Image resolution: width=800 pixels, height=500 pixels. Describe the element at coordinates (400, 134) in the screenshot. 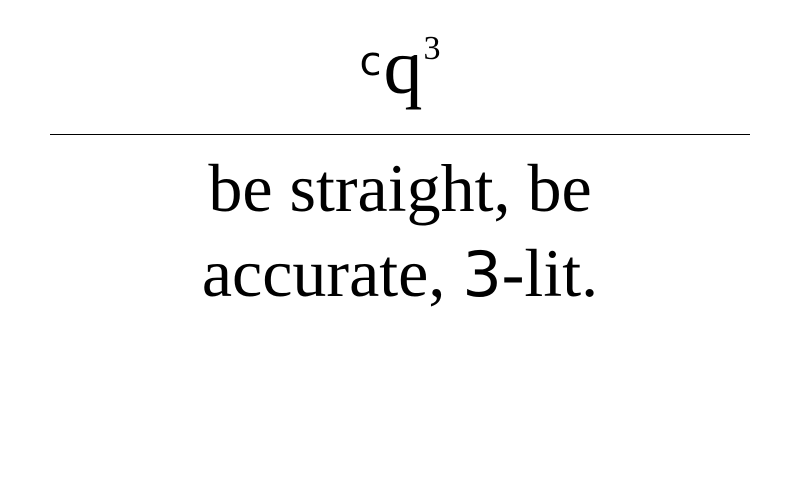

I see `divider-rule` at that location.